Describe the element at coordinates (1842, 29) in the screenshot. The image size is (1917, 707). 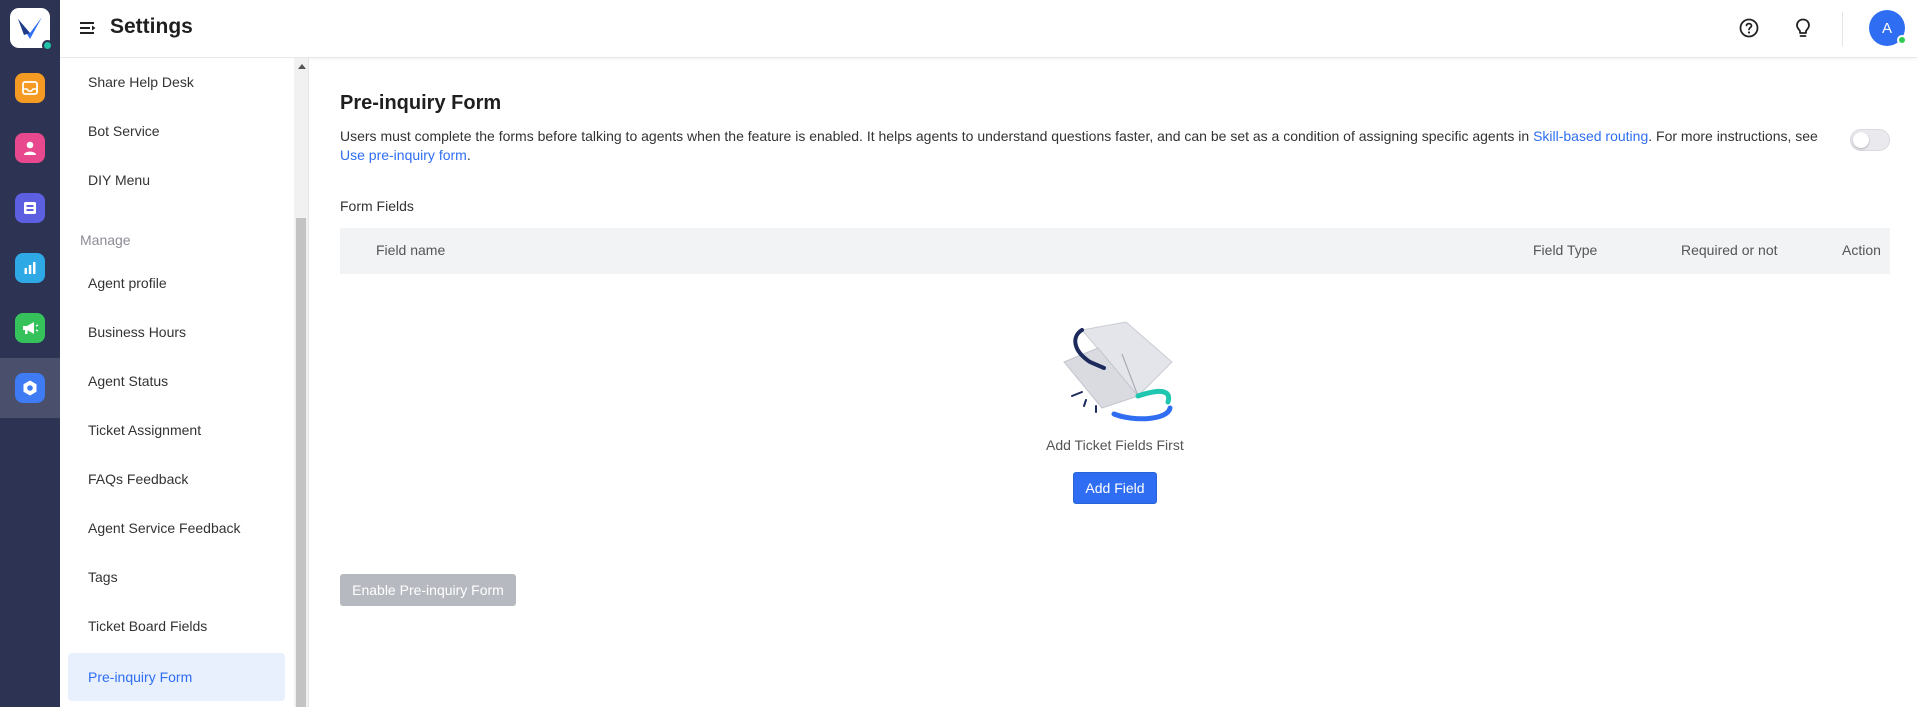
I see `header-divider` at that location.